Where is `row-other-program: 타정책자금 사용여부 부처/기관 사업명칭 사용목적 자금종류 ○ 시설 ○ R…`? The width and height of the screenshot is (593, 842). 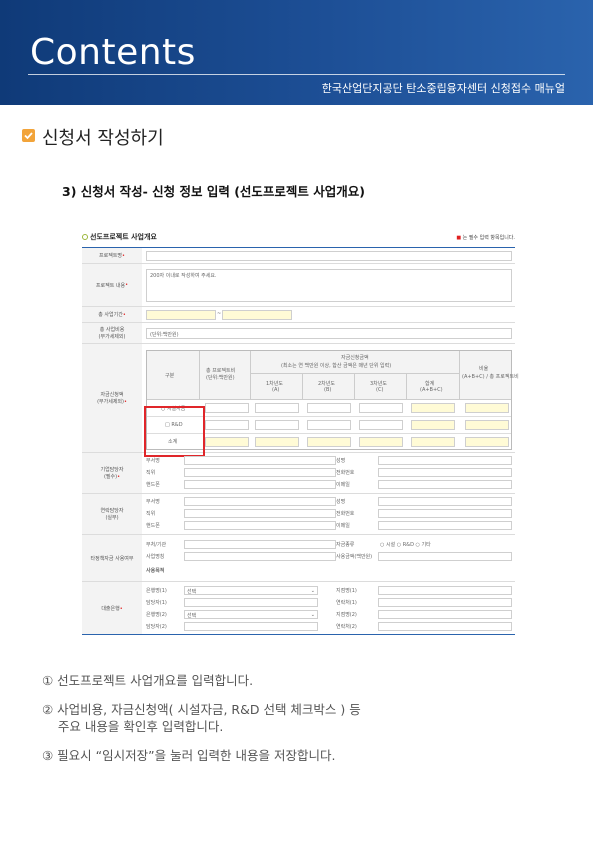 row-other-program: 타정책자금 사용여부 부처/기관 사업명칭 사용목적 자금종류 ○ 시설 ○ R… is located at coordinates (298, 558).